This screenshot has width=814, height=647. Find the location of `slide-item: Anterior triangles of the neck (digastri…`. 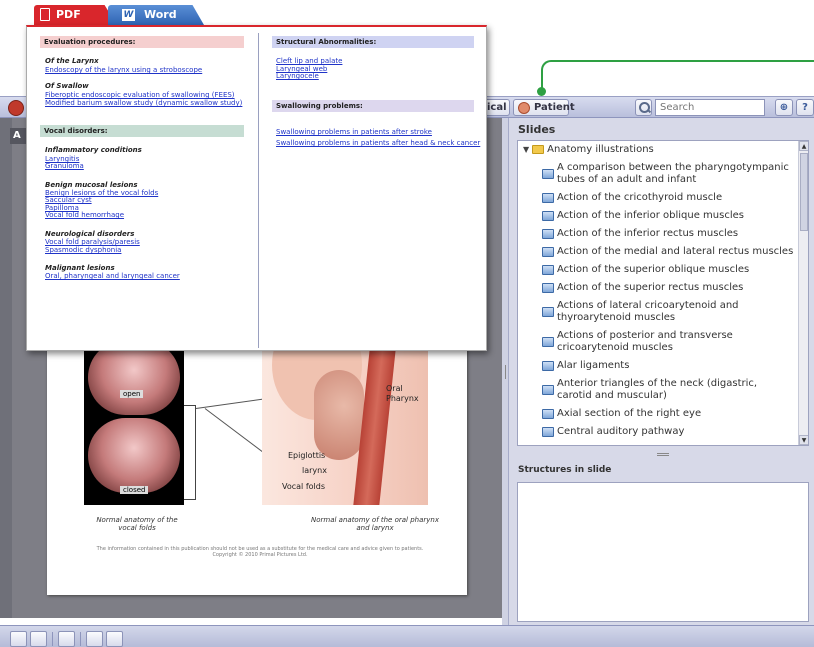

slide-item: Anterior triangles of the neck (digastri… is located at coordinates (668, 390).